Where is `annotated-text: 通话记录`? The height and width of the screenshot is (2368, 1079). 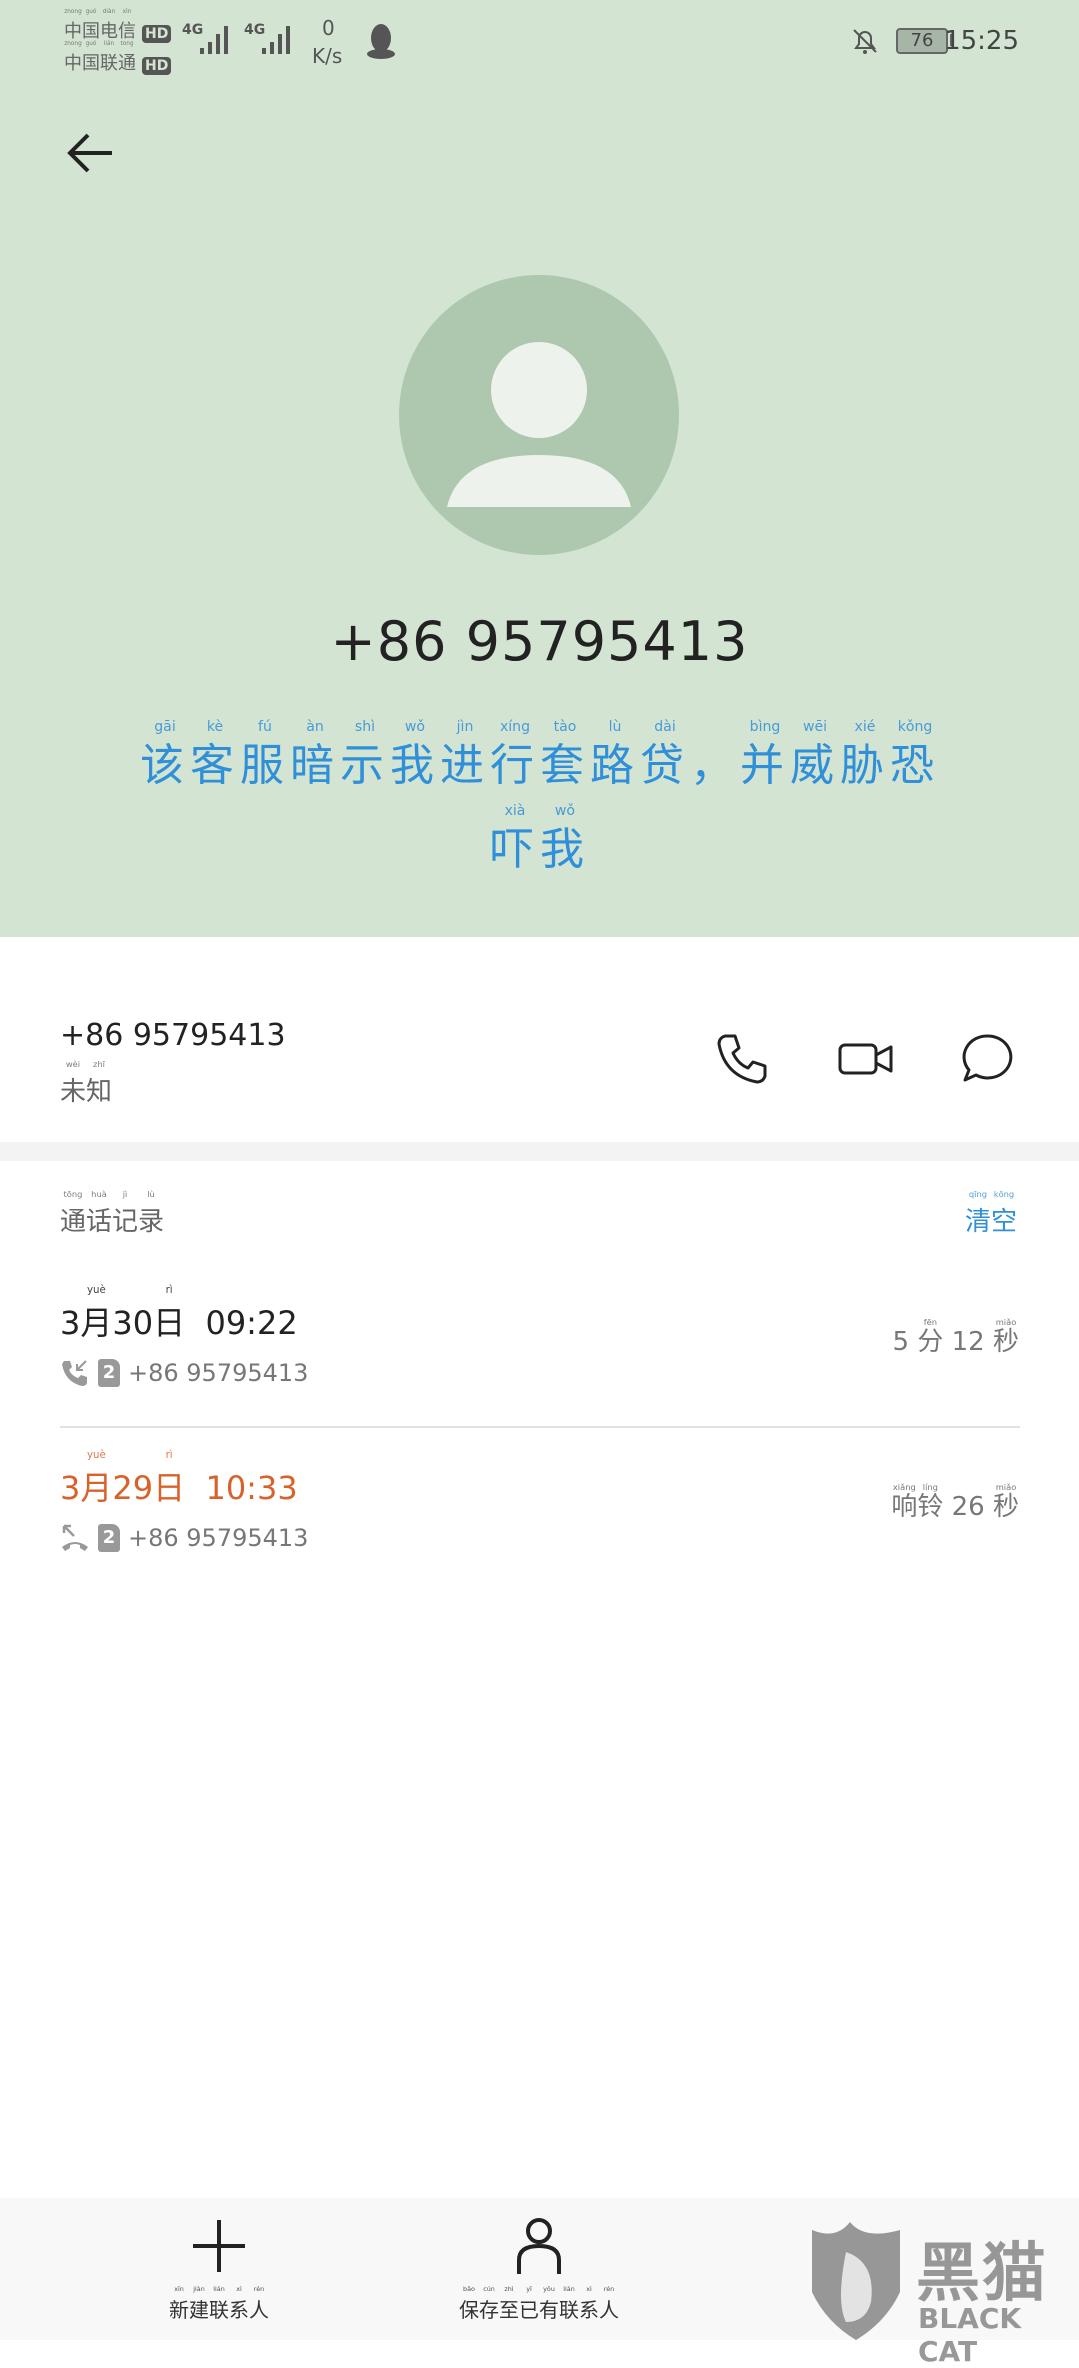
annotated-text: 通话记录 is located at coordinates (112, 1222).